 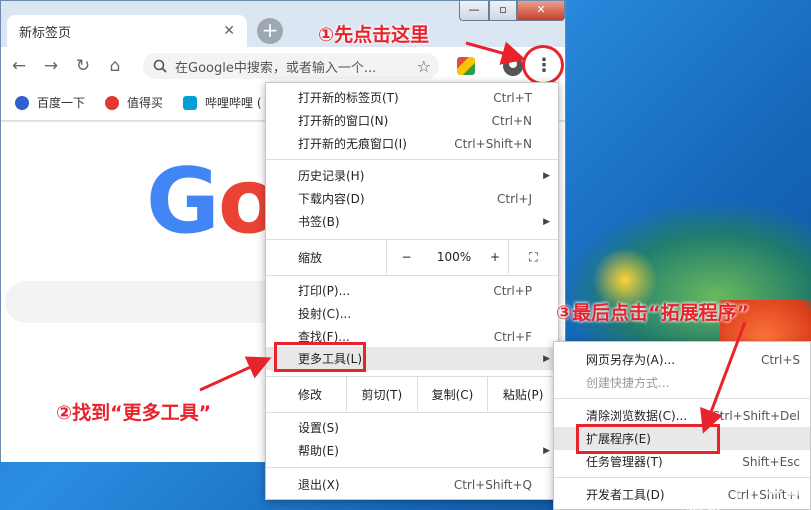 What do you see at coordinates (653, 313) in the screenshot?
I see `step3-annotation: ③最后点击“拓展程序”` at bounding box center [653, 313].